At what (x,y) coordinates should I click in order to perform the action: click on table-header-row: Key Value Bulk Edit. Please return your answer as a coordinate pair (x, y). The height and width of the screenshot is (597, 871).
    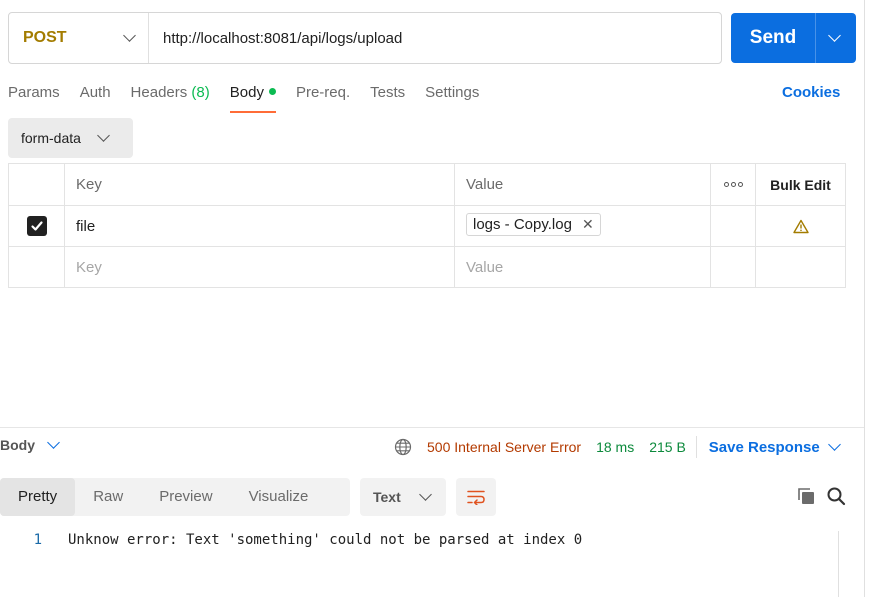
    Looking at the image, I should click on (427, 184).